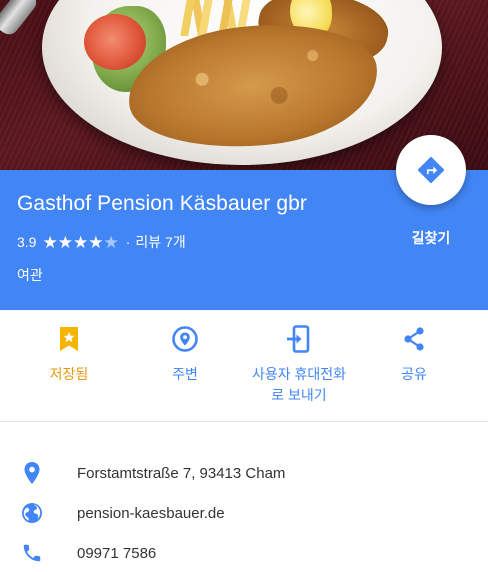  I want to click on directions-label: 길찾기, so click(431, 238).